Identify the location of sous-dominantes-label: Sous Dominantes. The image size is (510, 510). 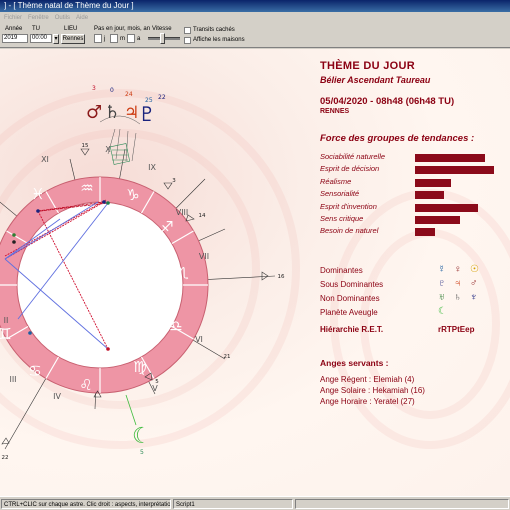
(352, 284).